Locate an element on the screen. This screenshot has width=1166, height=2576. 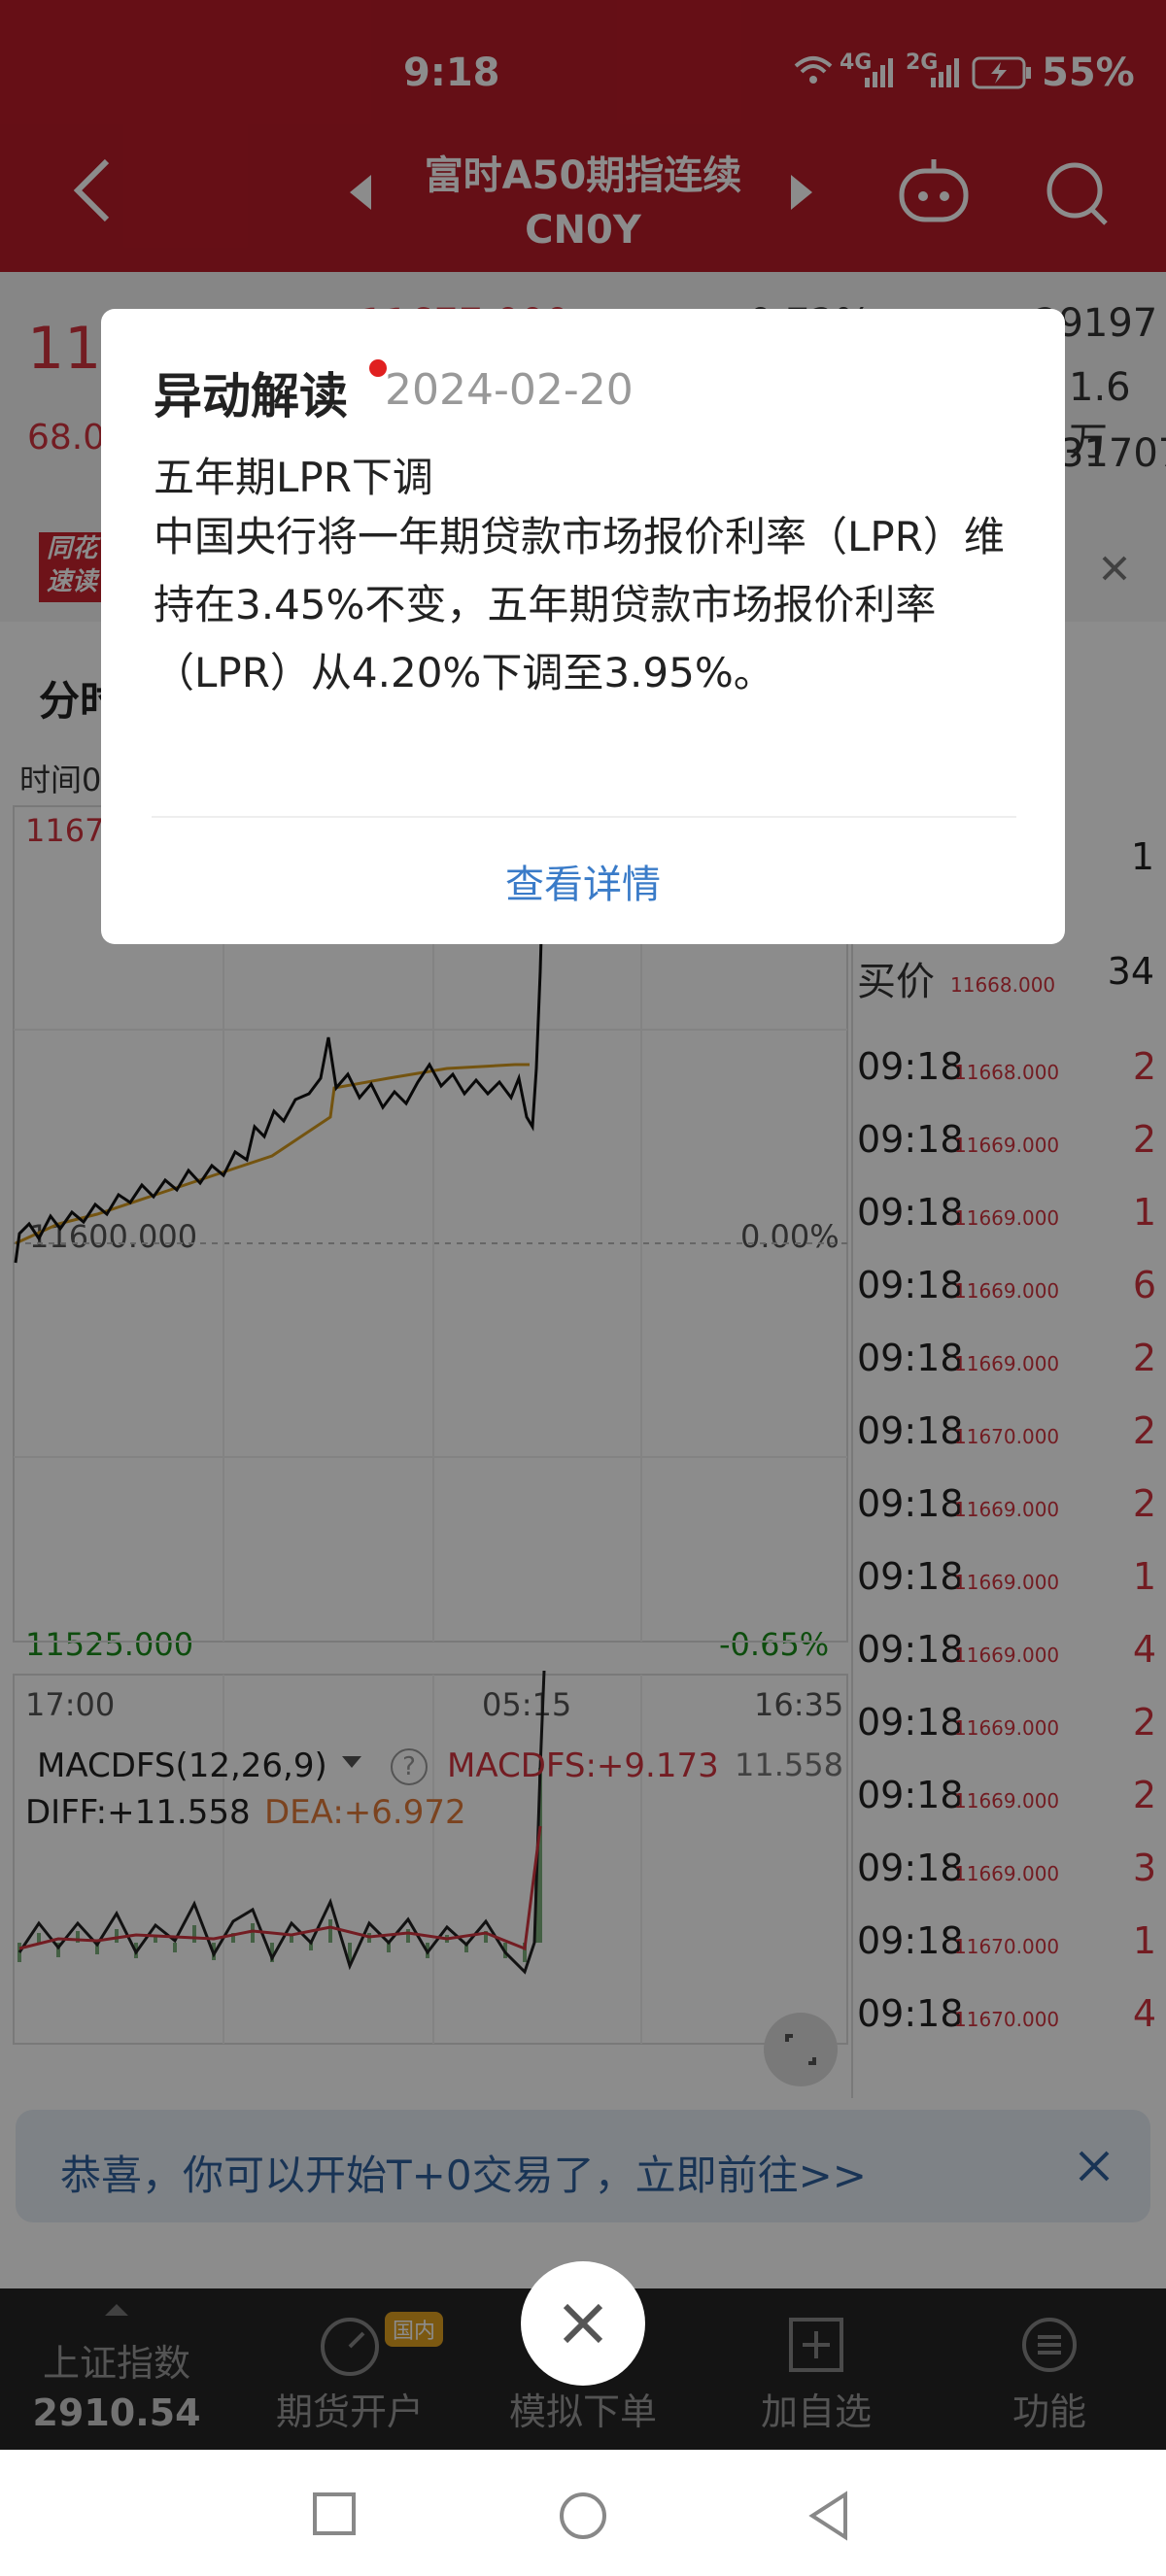
back-nav-icon is located at coordinates (828, 2518).